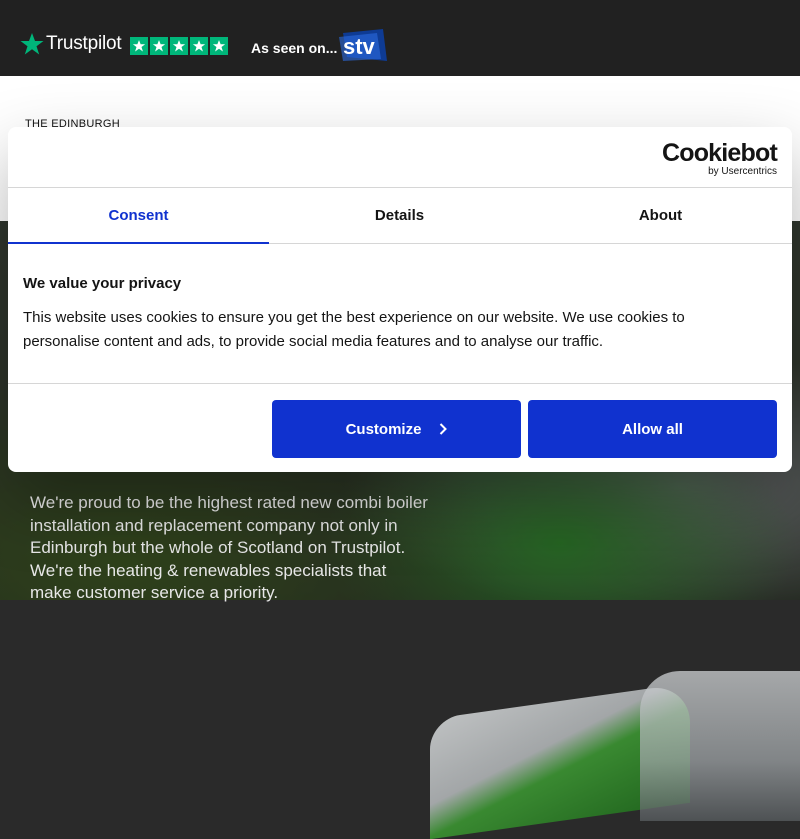  Describe the element at coordinates (660, 215) in the screenshot. I see `tab-about: About` at that location.